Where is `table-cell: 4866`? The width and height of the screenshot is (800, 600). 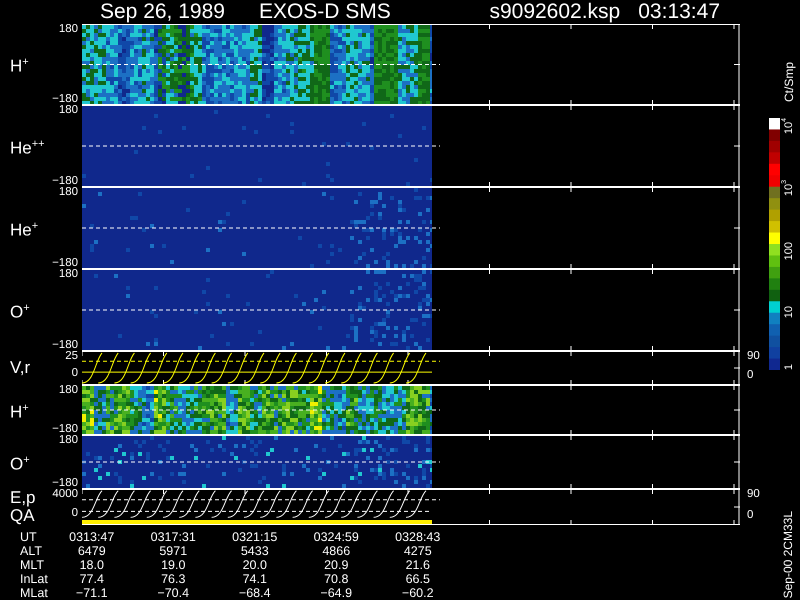
table-cell: 4866 is located at coordinates (336, 551).